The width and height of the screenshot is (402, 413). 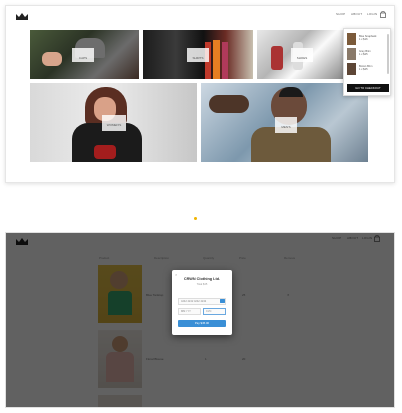 I want to click on card-number-input: 4242 4242 4242 4242, so click(x=202, y=301).